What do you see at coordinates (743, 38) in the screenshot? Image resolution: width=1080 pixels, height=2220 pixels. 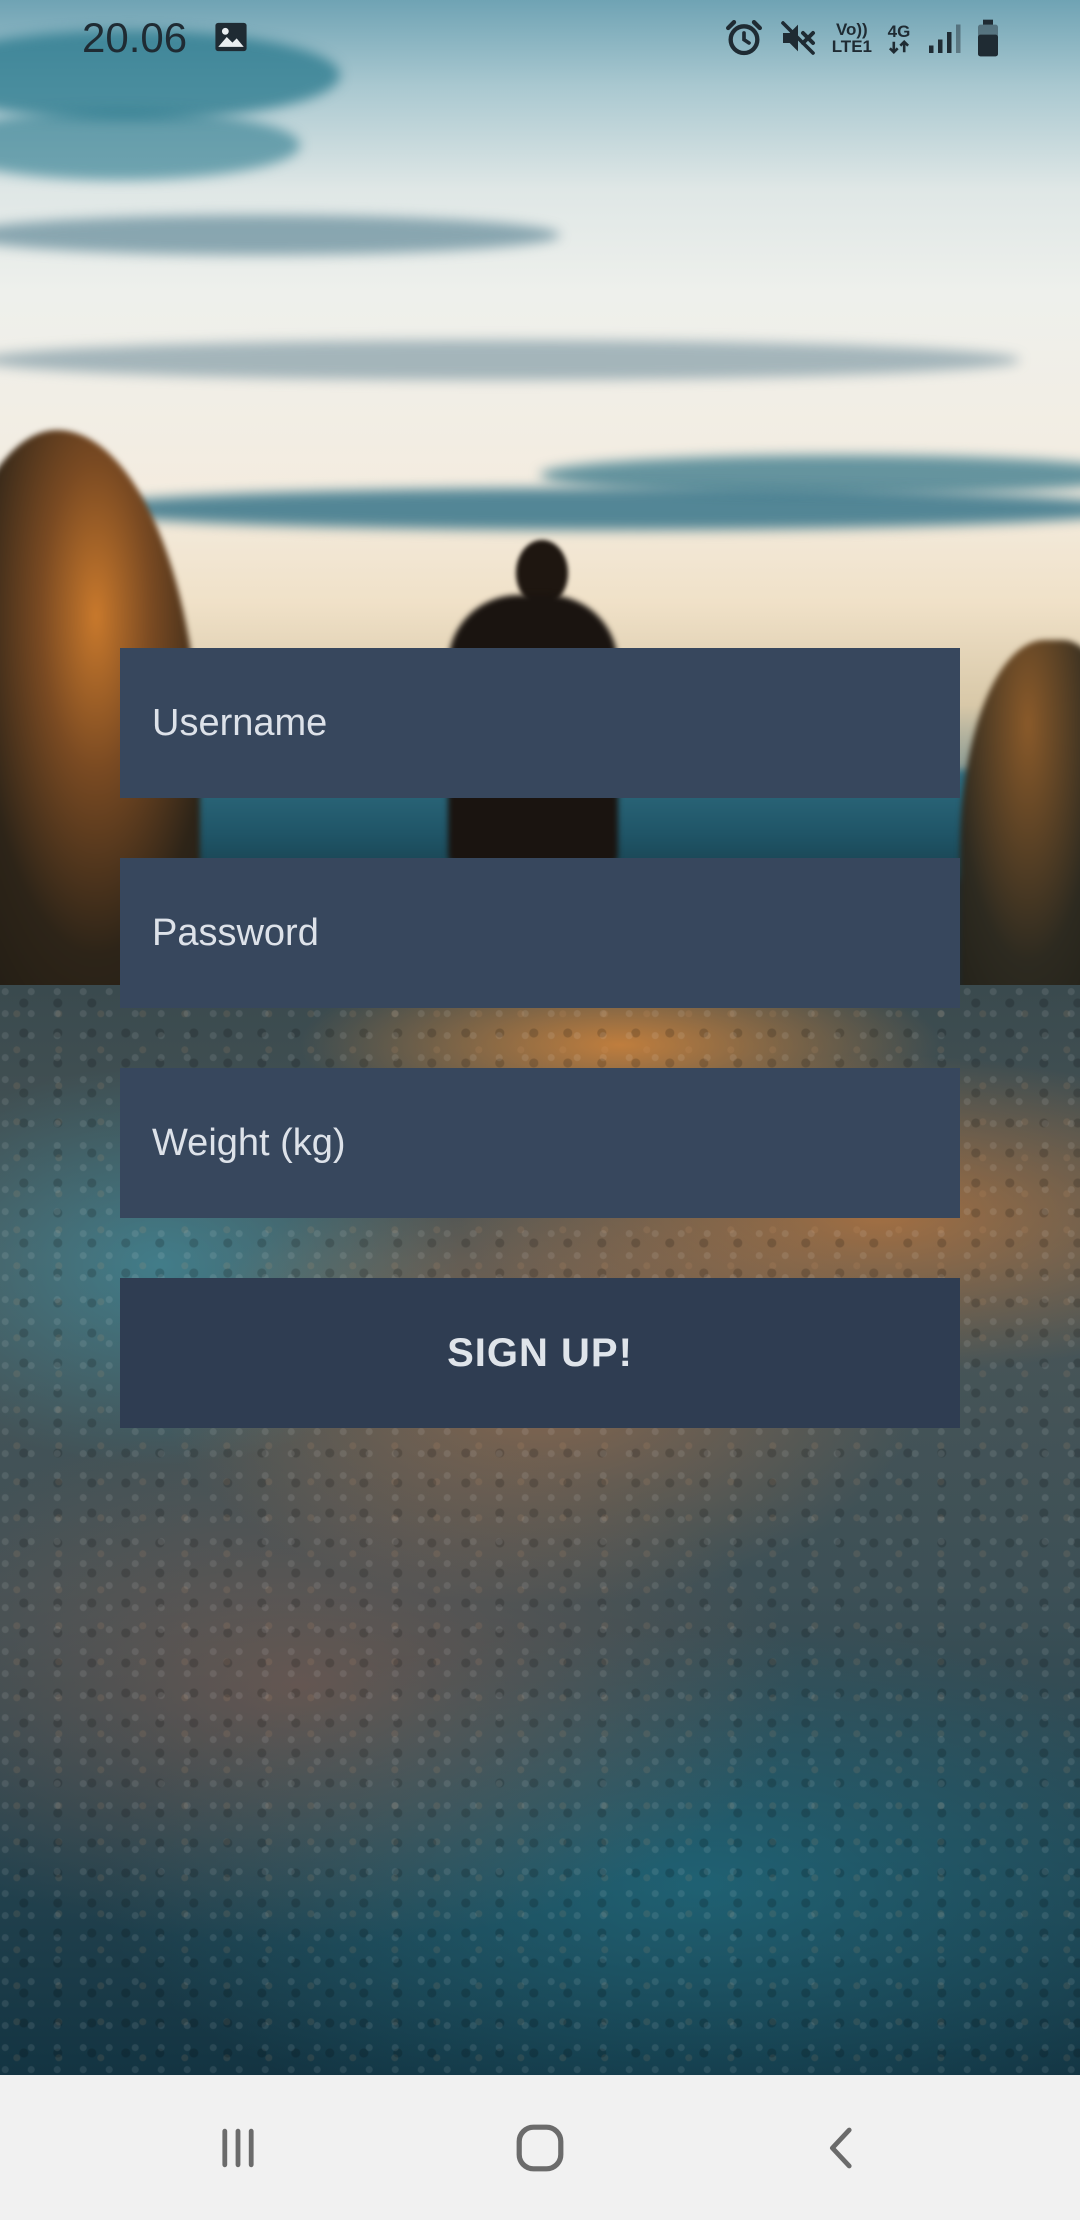 I see `alarm-icon` at bounding box center [743, 38].